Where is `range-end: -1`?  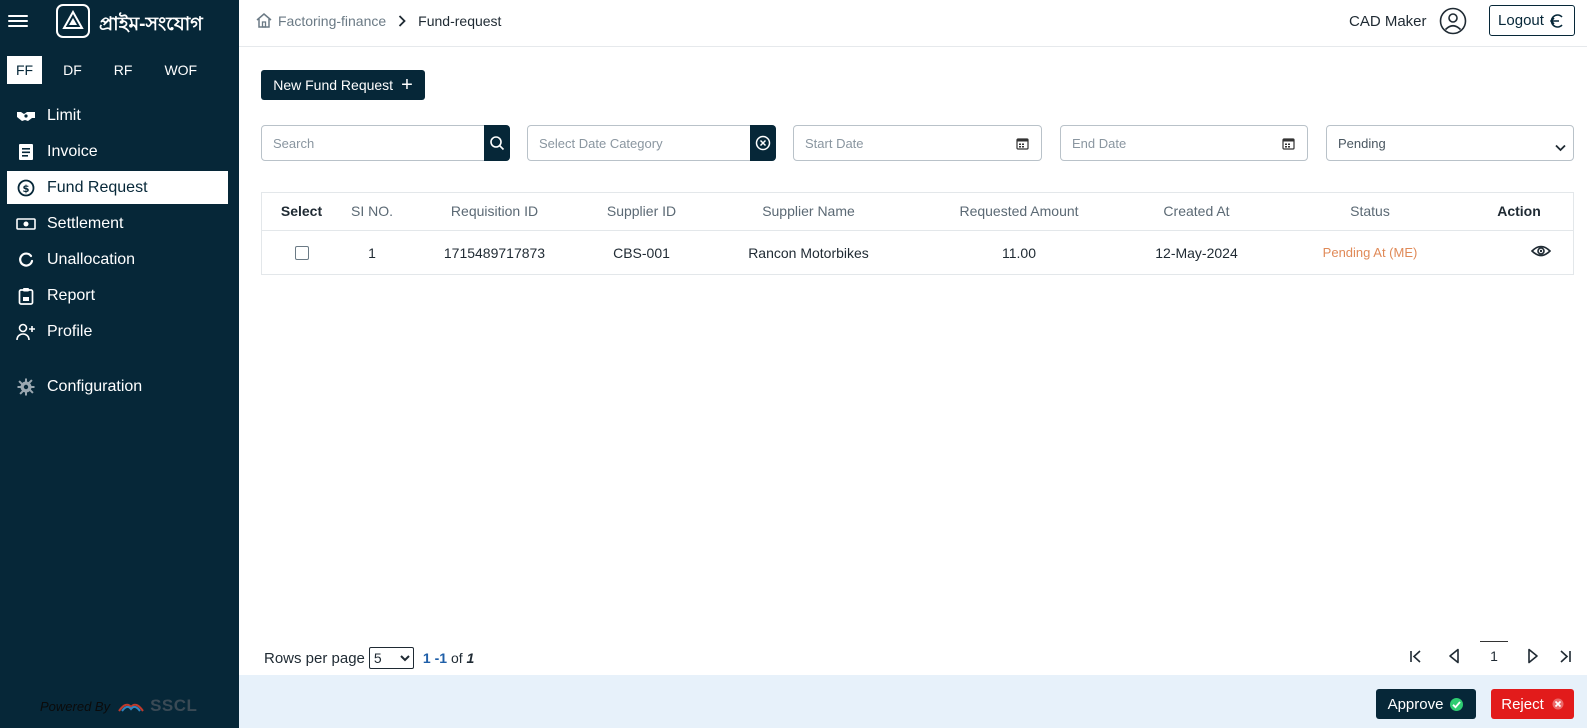
range-end: -1 is located at coordinates (441, 658).